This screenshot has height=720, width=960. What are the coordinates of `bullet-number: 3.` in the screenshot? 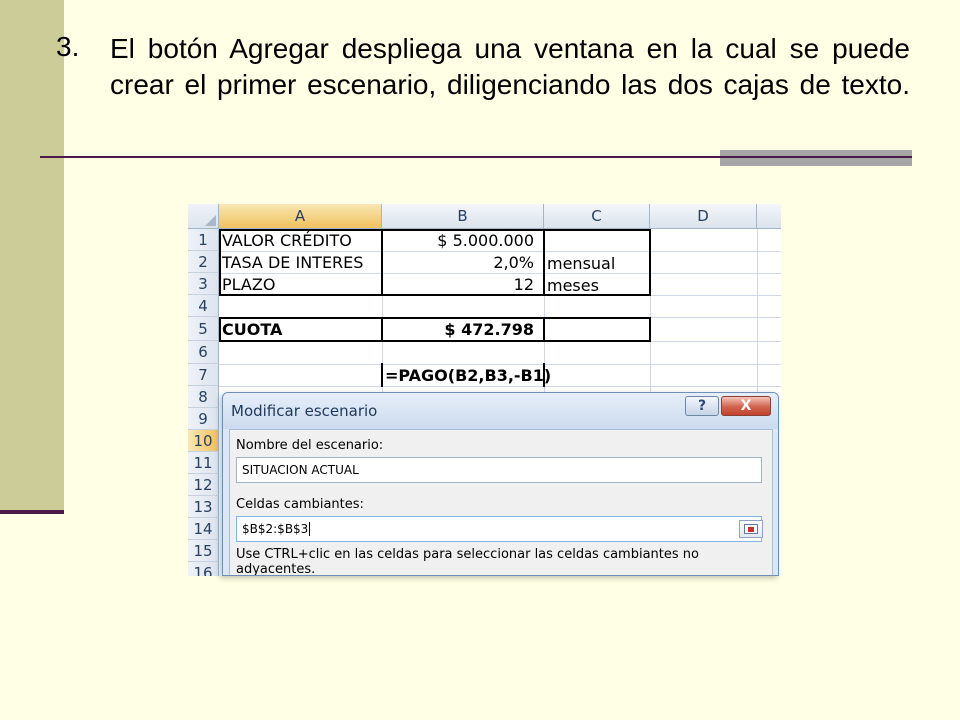 It's located at (68, 46).